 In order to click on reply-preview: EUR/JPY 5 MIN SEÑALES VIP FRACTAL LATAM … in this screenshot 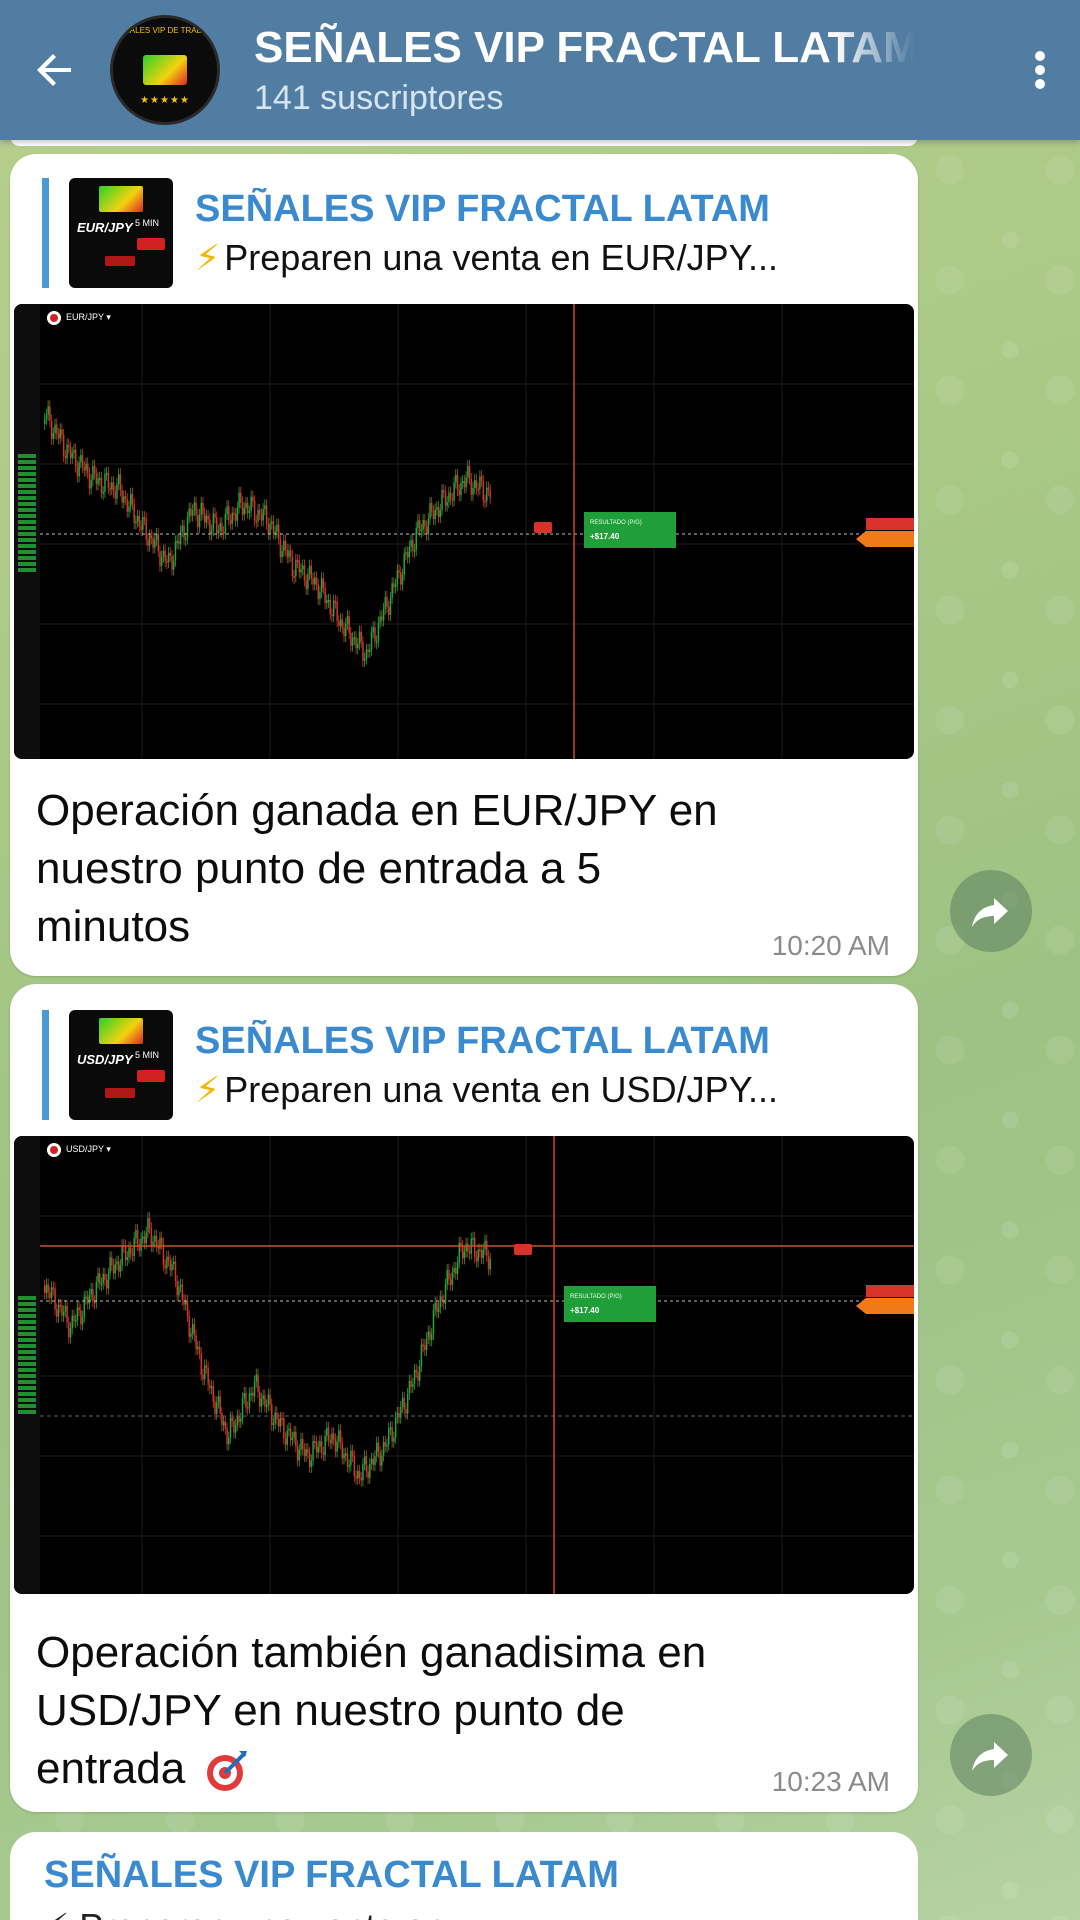, I will do `click(467, 233)`.